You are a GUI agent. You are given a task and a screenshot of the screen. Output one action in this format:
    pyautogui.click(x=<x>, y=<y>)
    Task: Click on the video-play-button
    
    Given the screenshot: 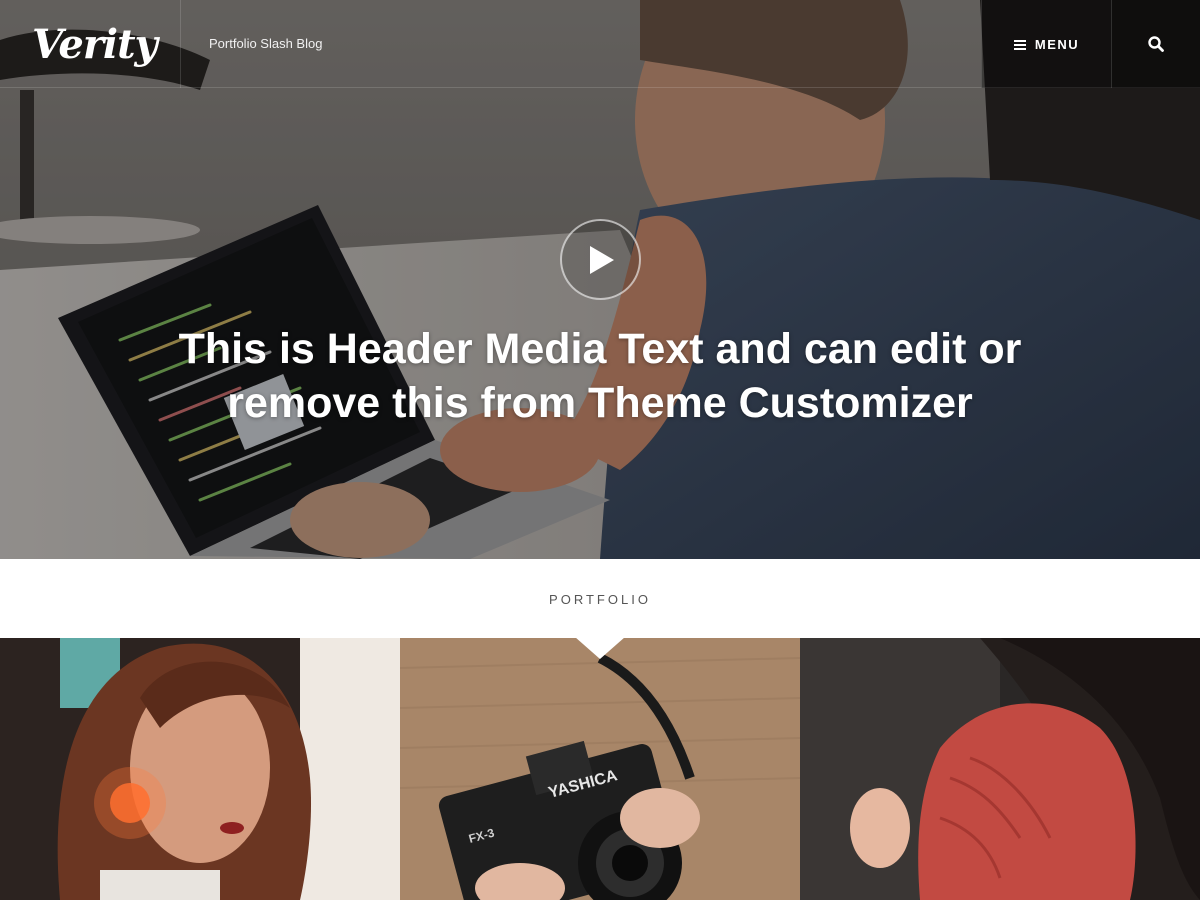 What is the action you would take?
    pyautogui.click(x=600, y=259)
    